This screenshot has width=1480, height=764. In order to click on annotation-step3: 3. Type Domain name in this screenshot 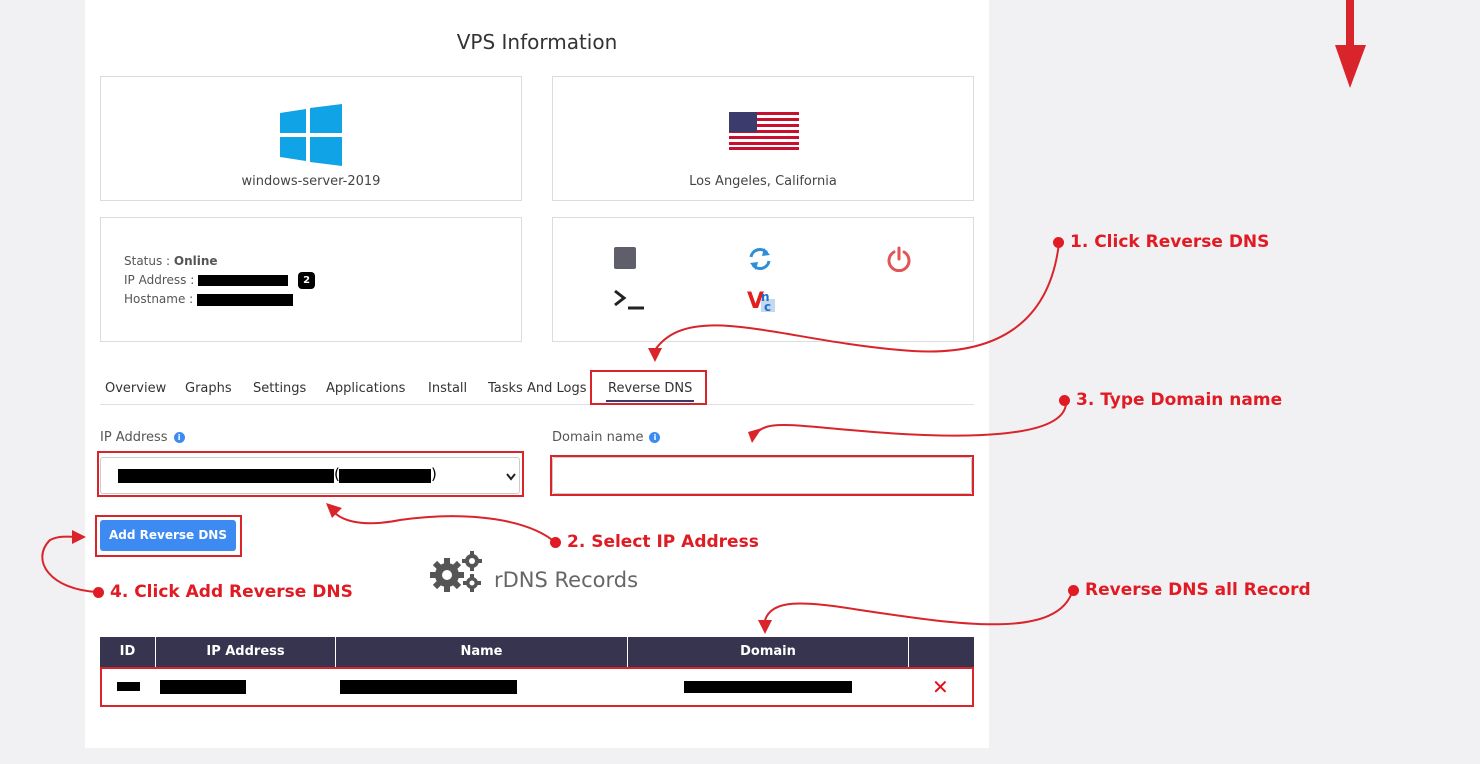, I will do `click(1170, 400)`.